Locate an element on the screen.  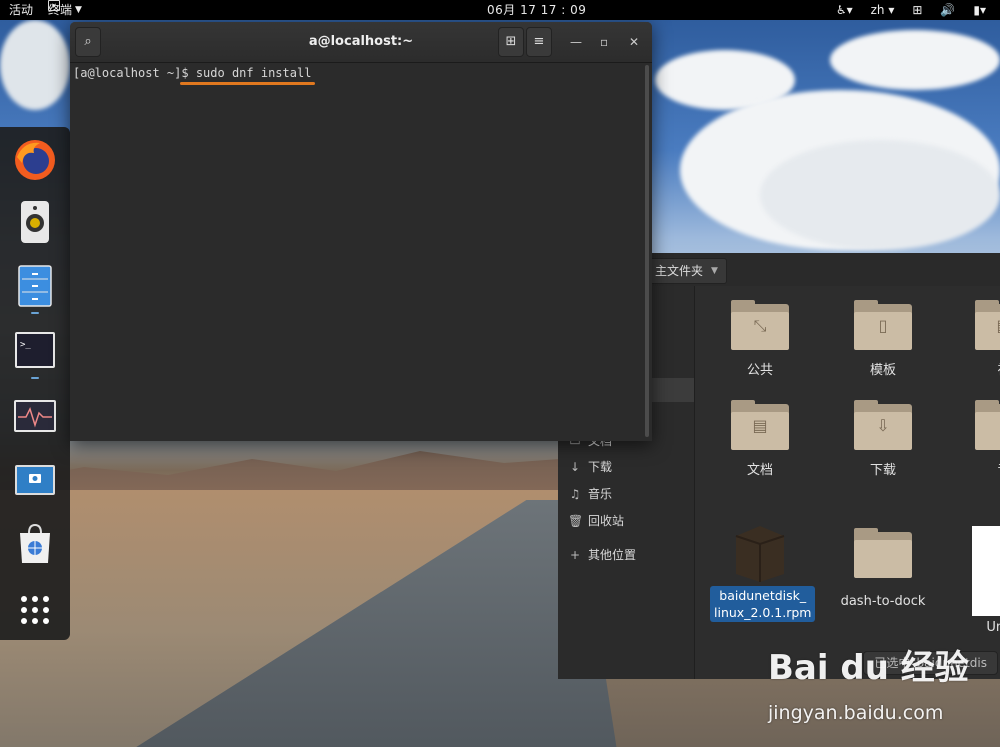
path-bar-button: 主文件夹 ▼ is located at coordinates (686, 271).